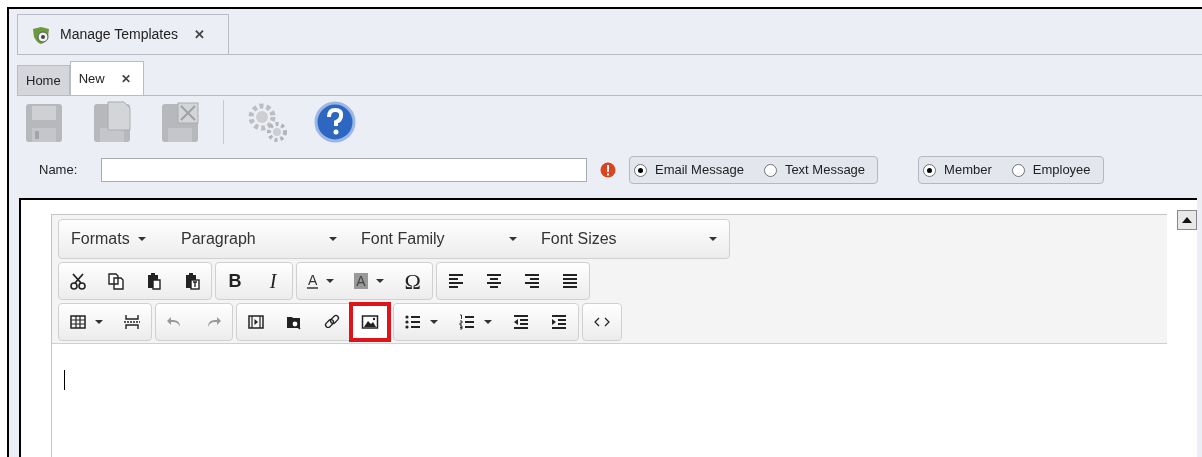 Image resolution: width=1202 pixels, height=457 pixels. Describe the element at coordinates (132, 322) in the screenshot. I see `page-break-icon` at that location.